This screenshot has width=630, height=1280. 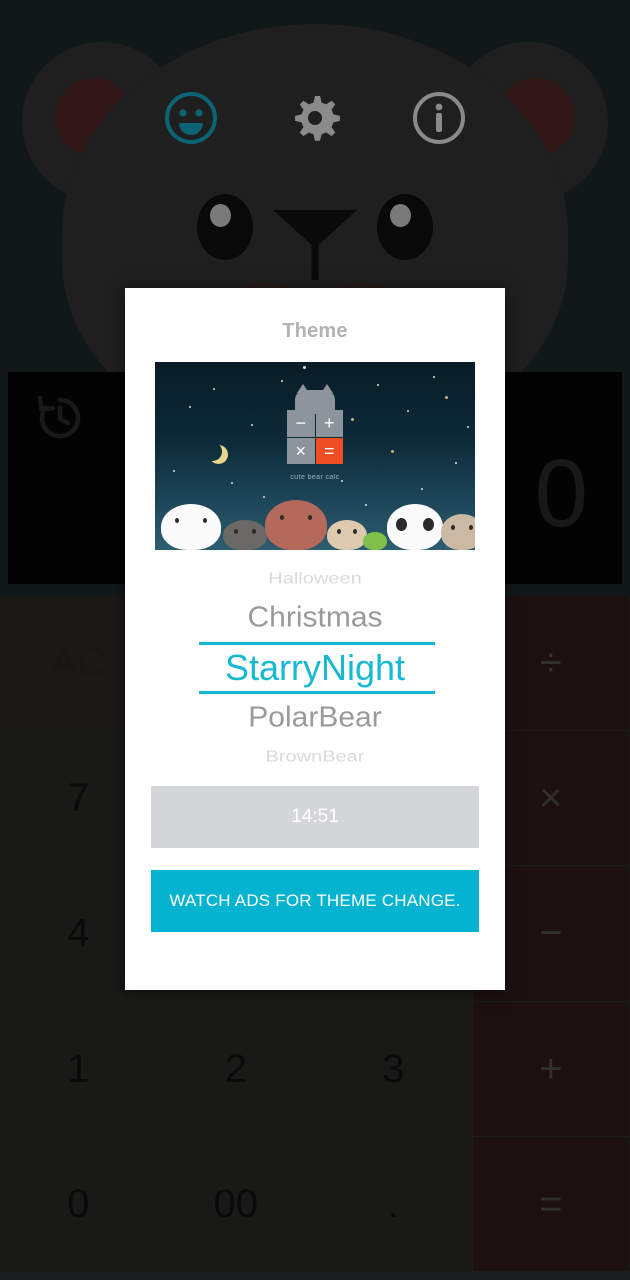 I want to click on countdown-timer: 14:51, so click(x=315, y=817).